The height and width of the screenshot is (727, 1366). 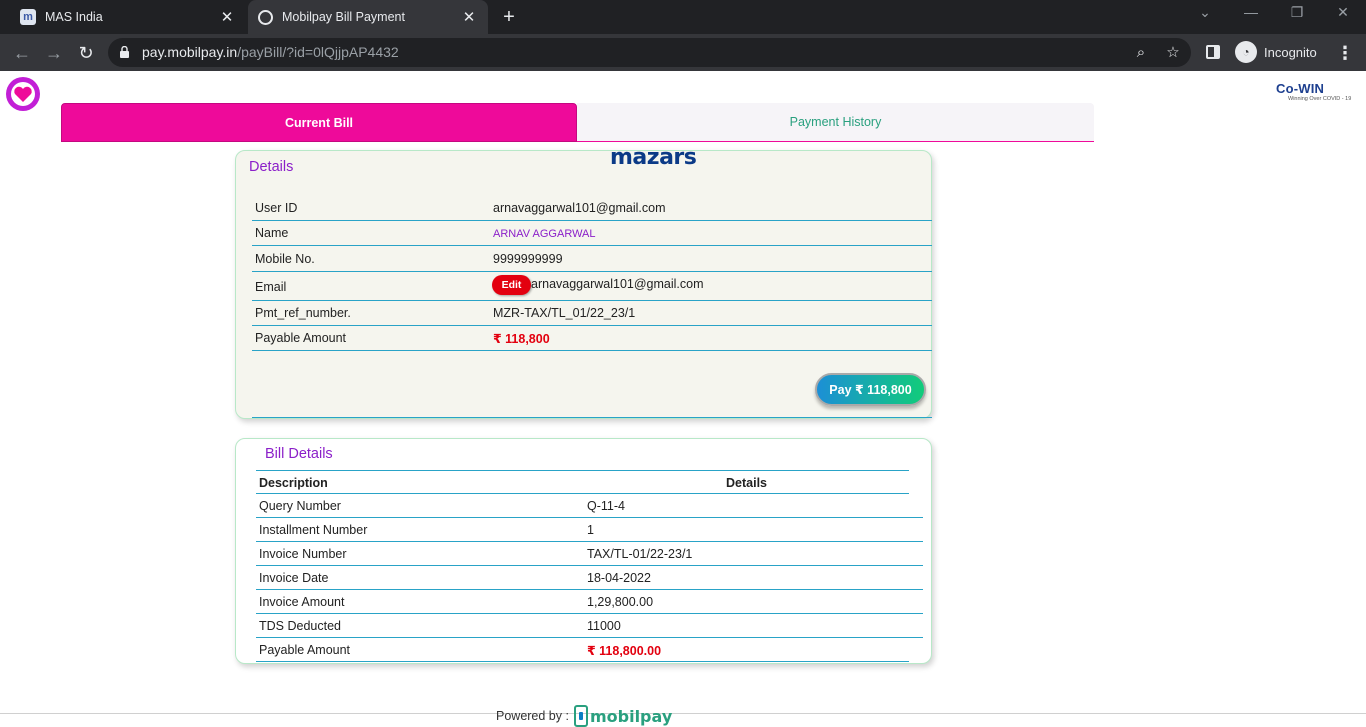 What do you see at coordinates (265, 17) in the screenshot?
I see `globe-icon` at bounding box center [265, 17].